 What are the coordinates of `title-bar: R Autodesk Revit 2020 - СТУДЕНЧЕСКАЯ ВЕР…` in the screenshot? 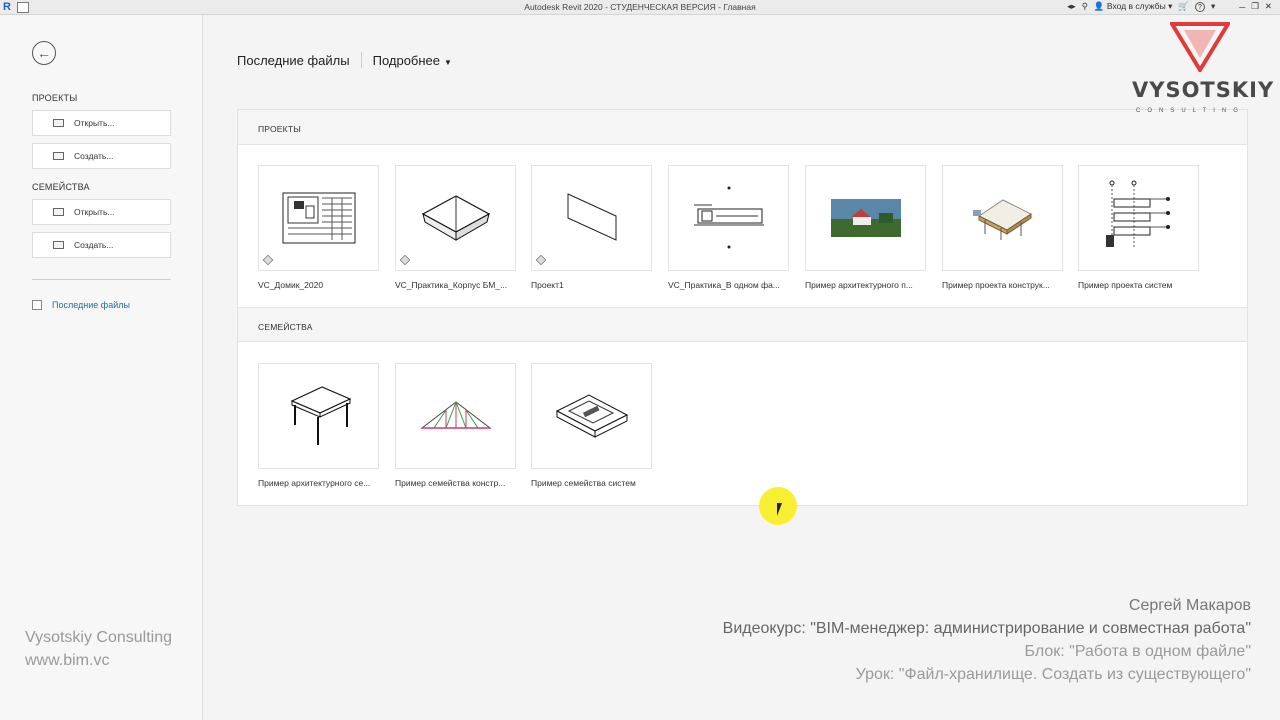 It's located at (640, 7).